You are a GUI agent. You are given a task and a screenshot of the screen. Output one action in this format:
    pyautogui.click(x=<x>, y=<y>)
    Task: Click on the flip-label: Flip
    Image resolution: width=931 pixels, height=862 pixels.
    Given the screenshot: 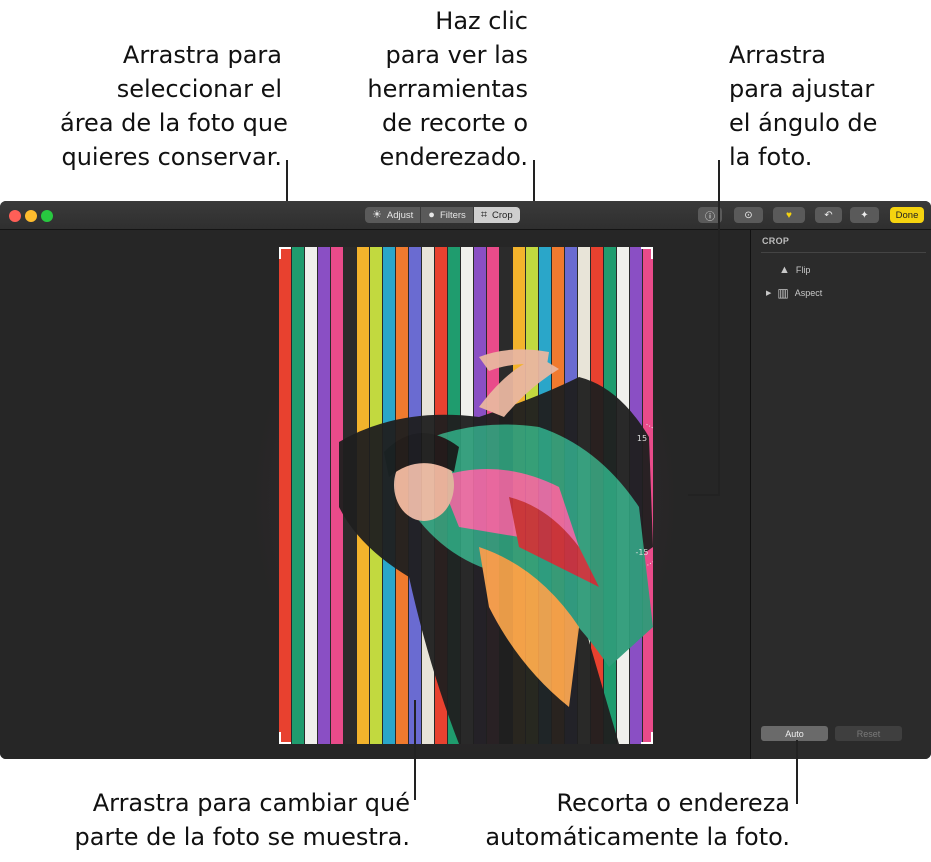 What is the action you would take?
    pyautogui.click(x=803, y=270)
    